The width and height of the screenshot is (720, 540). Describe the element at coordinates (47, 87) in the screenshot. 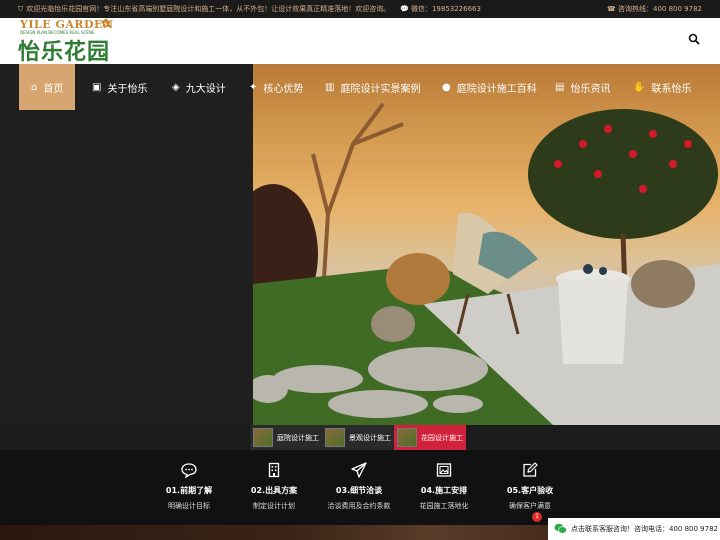

I see `nav-home: ⌂ 首页` at that location.